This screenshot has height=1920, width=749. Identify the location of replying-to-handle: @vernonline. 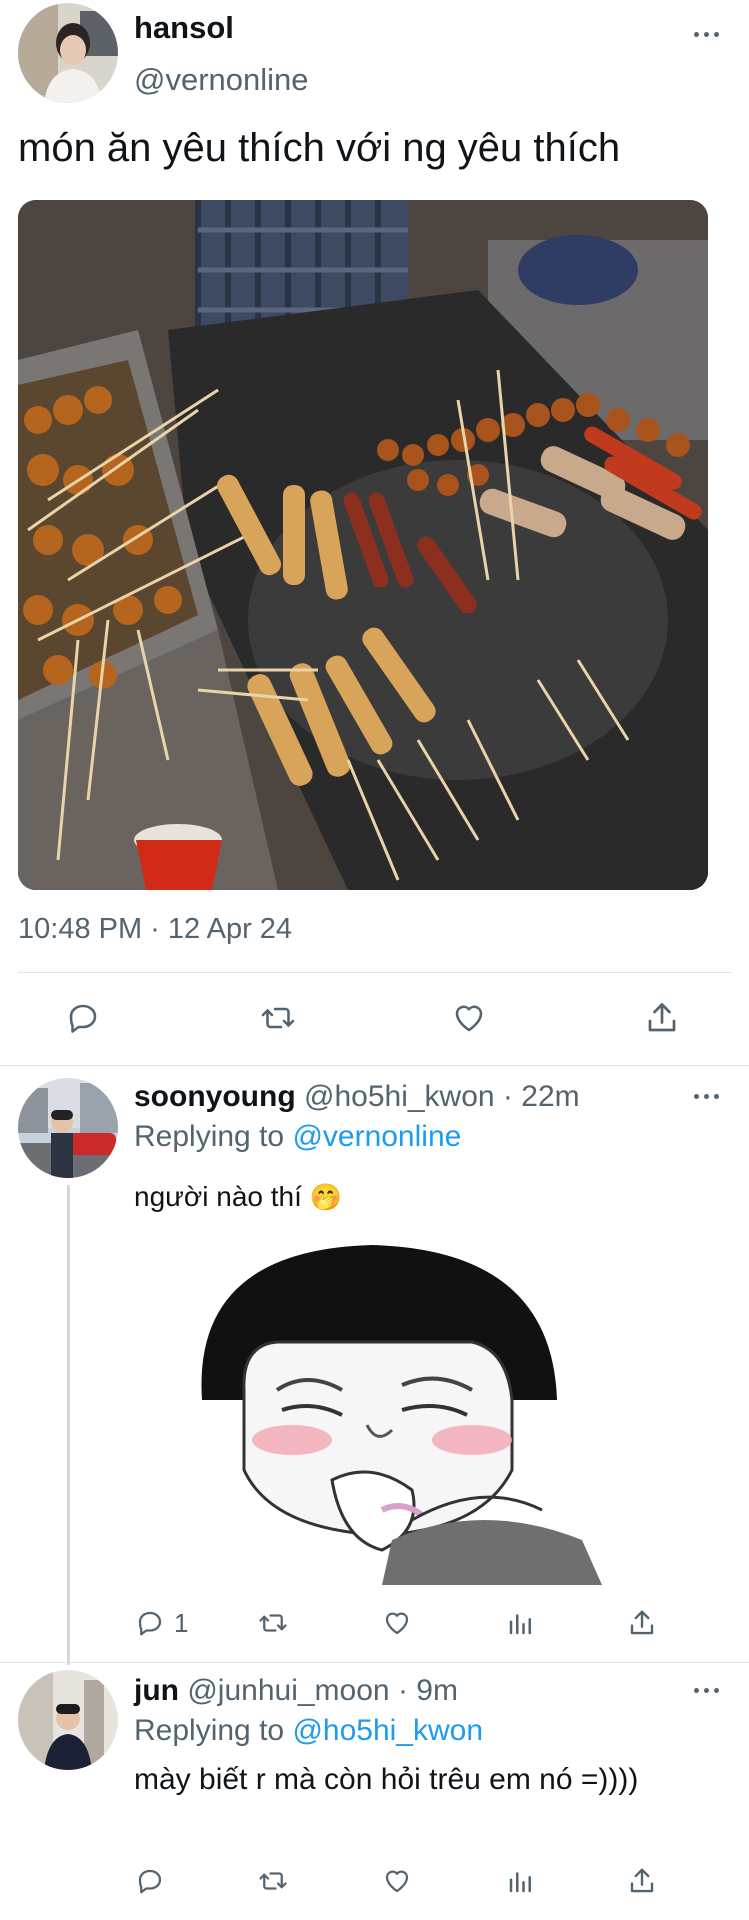
(376, 1136).